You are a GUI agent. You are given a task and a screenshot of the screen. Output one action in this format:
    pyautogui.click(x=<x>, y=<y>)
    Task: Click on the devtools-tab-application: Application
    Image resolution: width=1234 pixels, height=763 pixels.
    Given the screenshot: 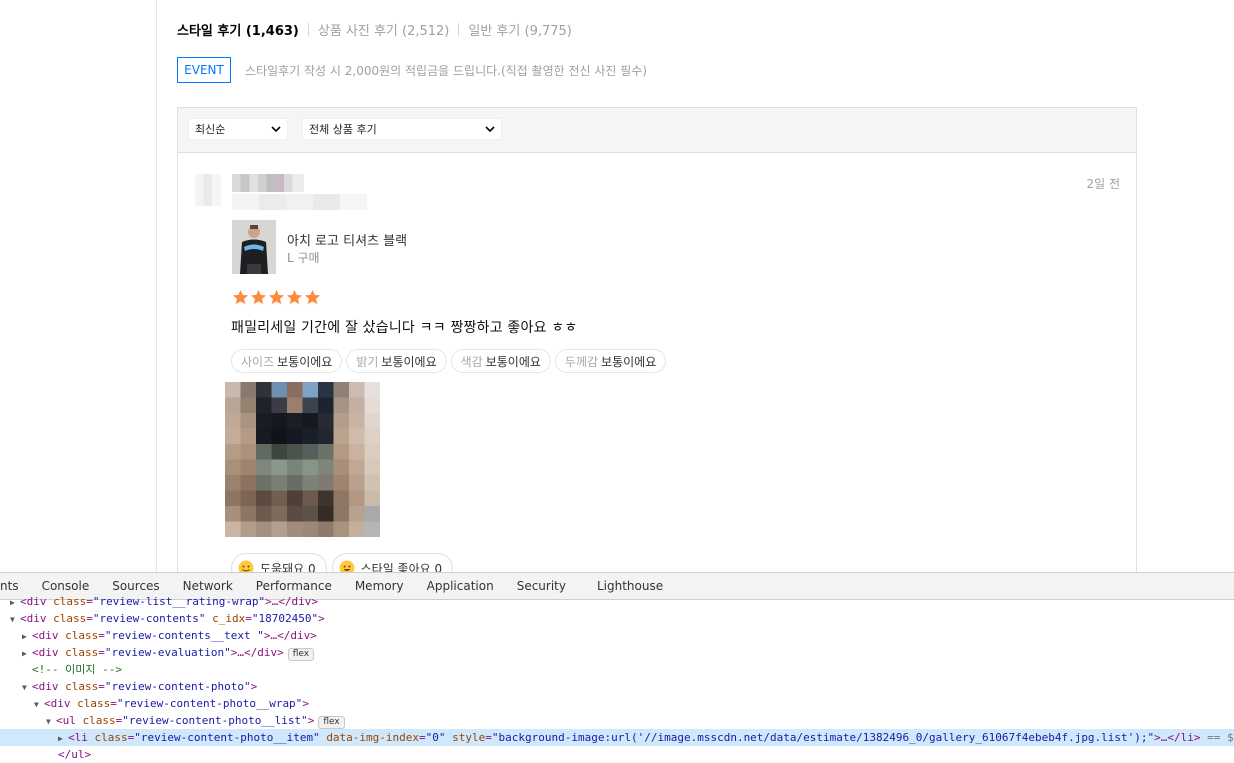 What is the action you would take?
    pyautogui.click(x=460, y=586)
    